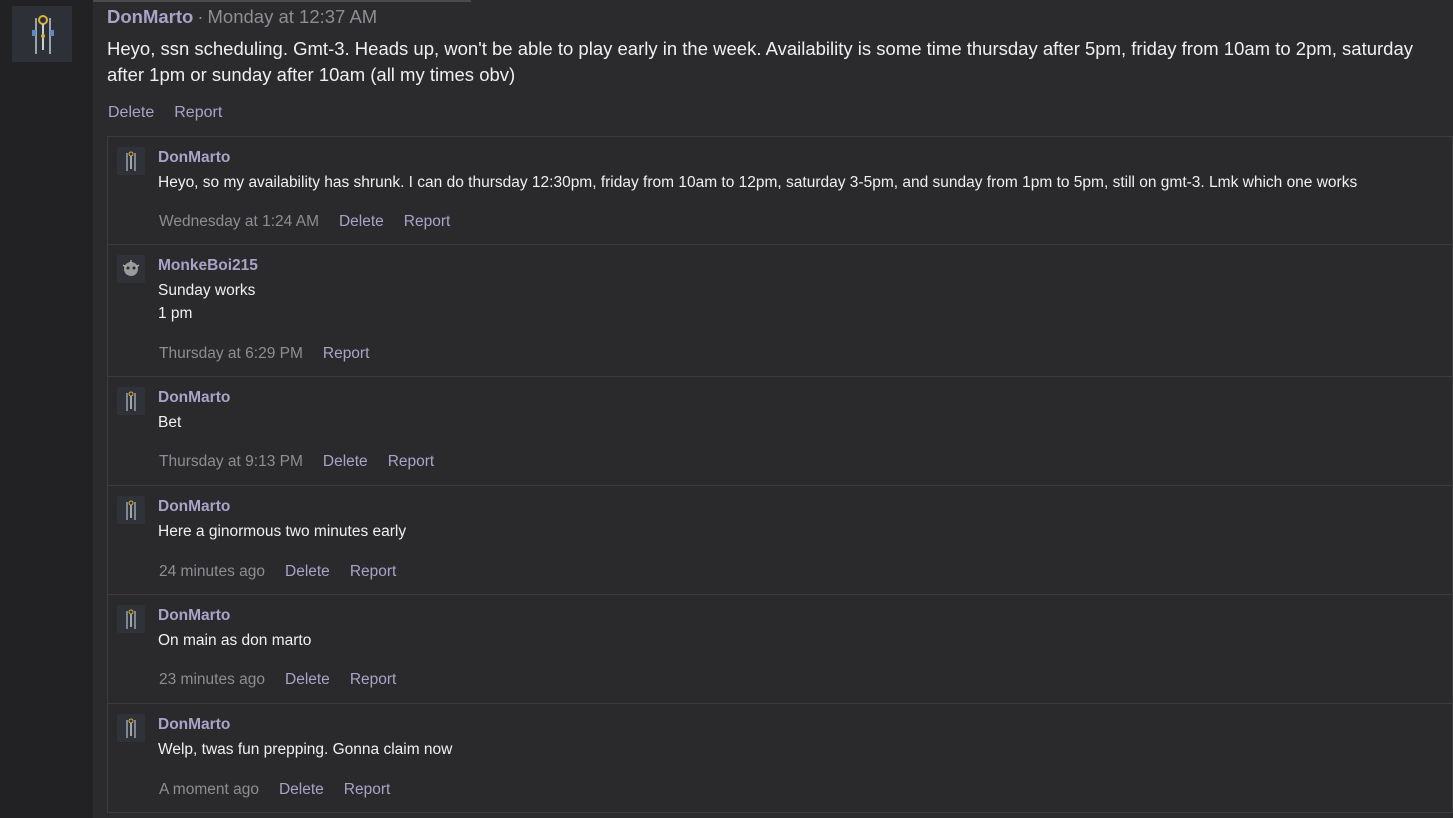 The height and width of the screenshot is (818, 1453). I want to click on comment-line: Welp, twas fun prepping. Gonna claim now, so click(305, 749).